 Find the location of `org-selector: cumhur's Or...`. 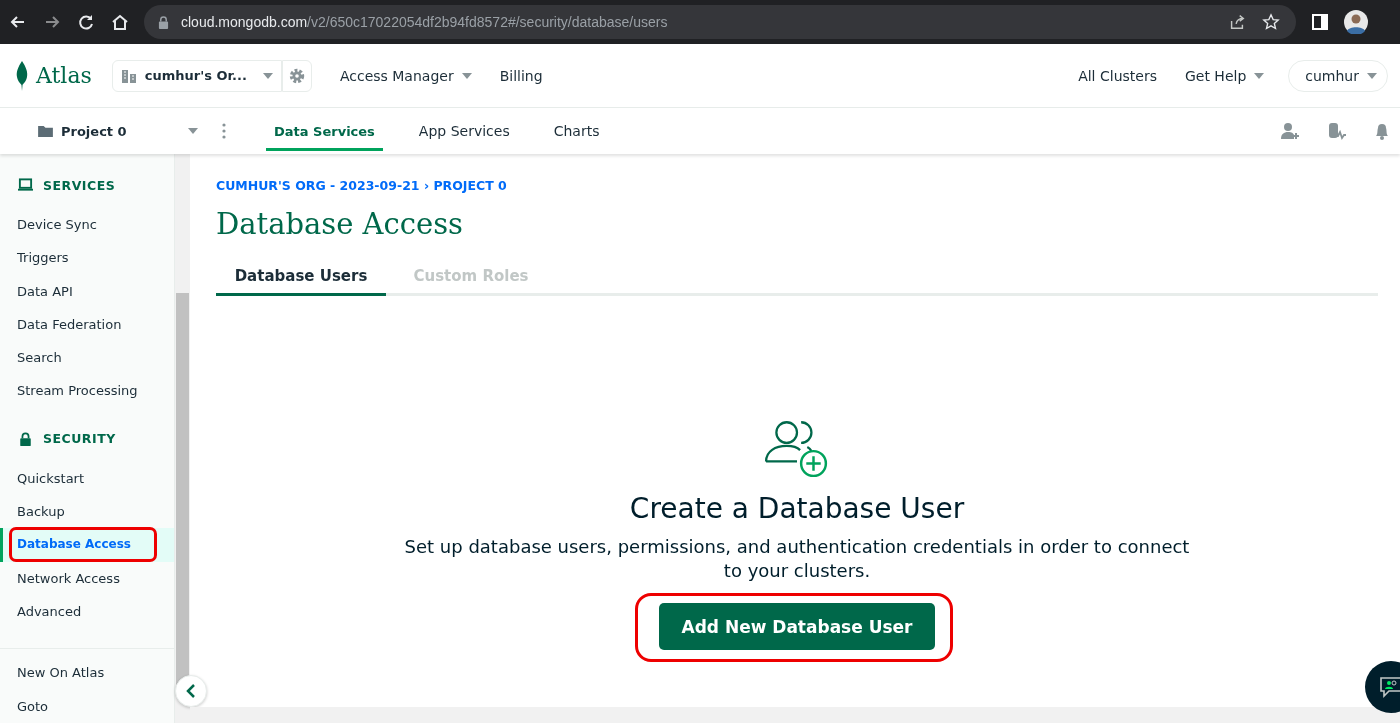

org-selector: cumhur's Or... is located at coordinates (196, 75).